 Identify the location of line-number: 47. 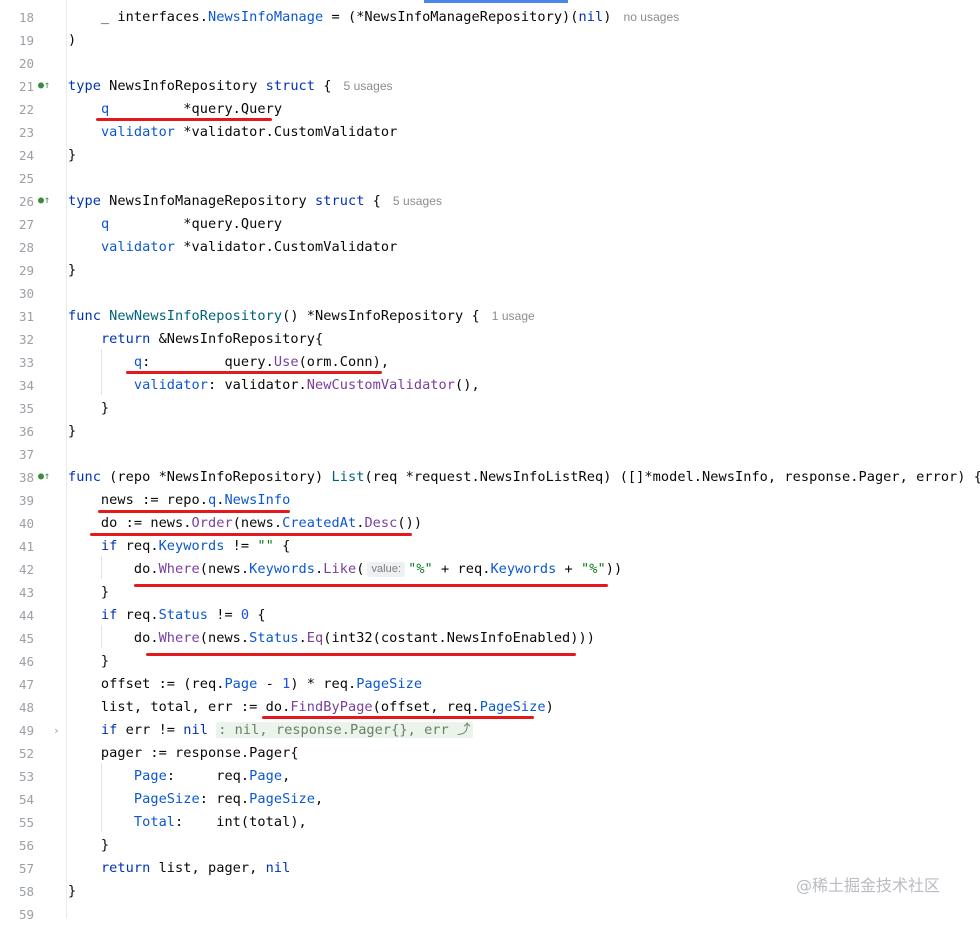
(26, 684).